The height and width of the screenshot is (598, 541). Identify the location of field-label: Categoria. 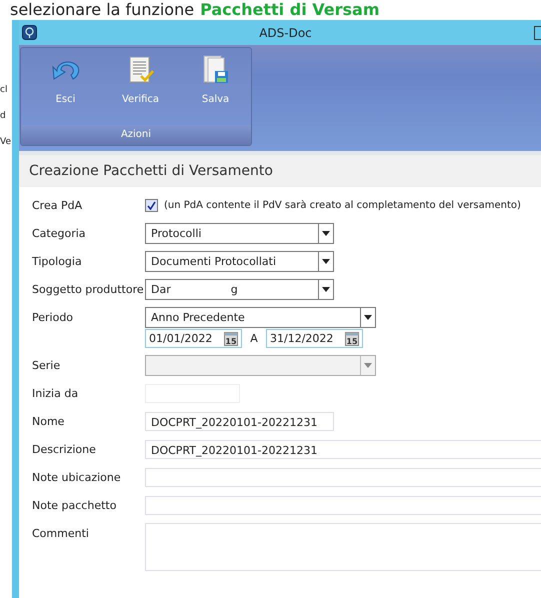
(59, 234).